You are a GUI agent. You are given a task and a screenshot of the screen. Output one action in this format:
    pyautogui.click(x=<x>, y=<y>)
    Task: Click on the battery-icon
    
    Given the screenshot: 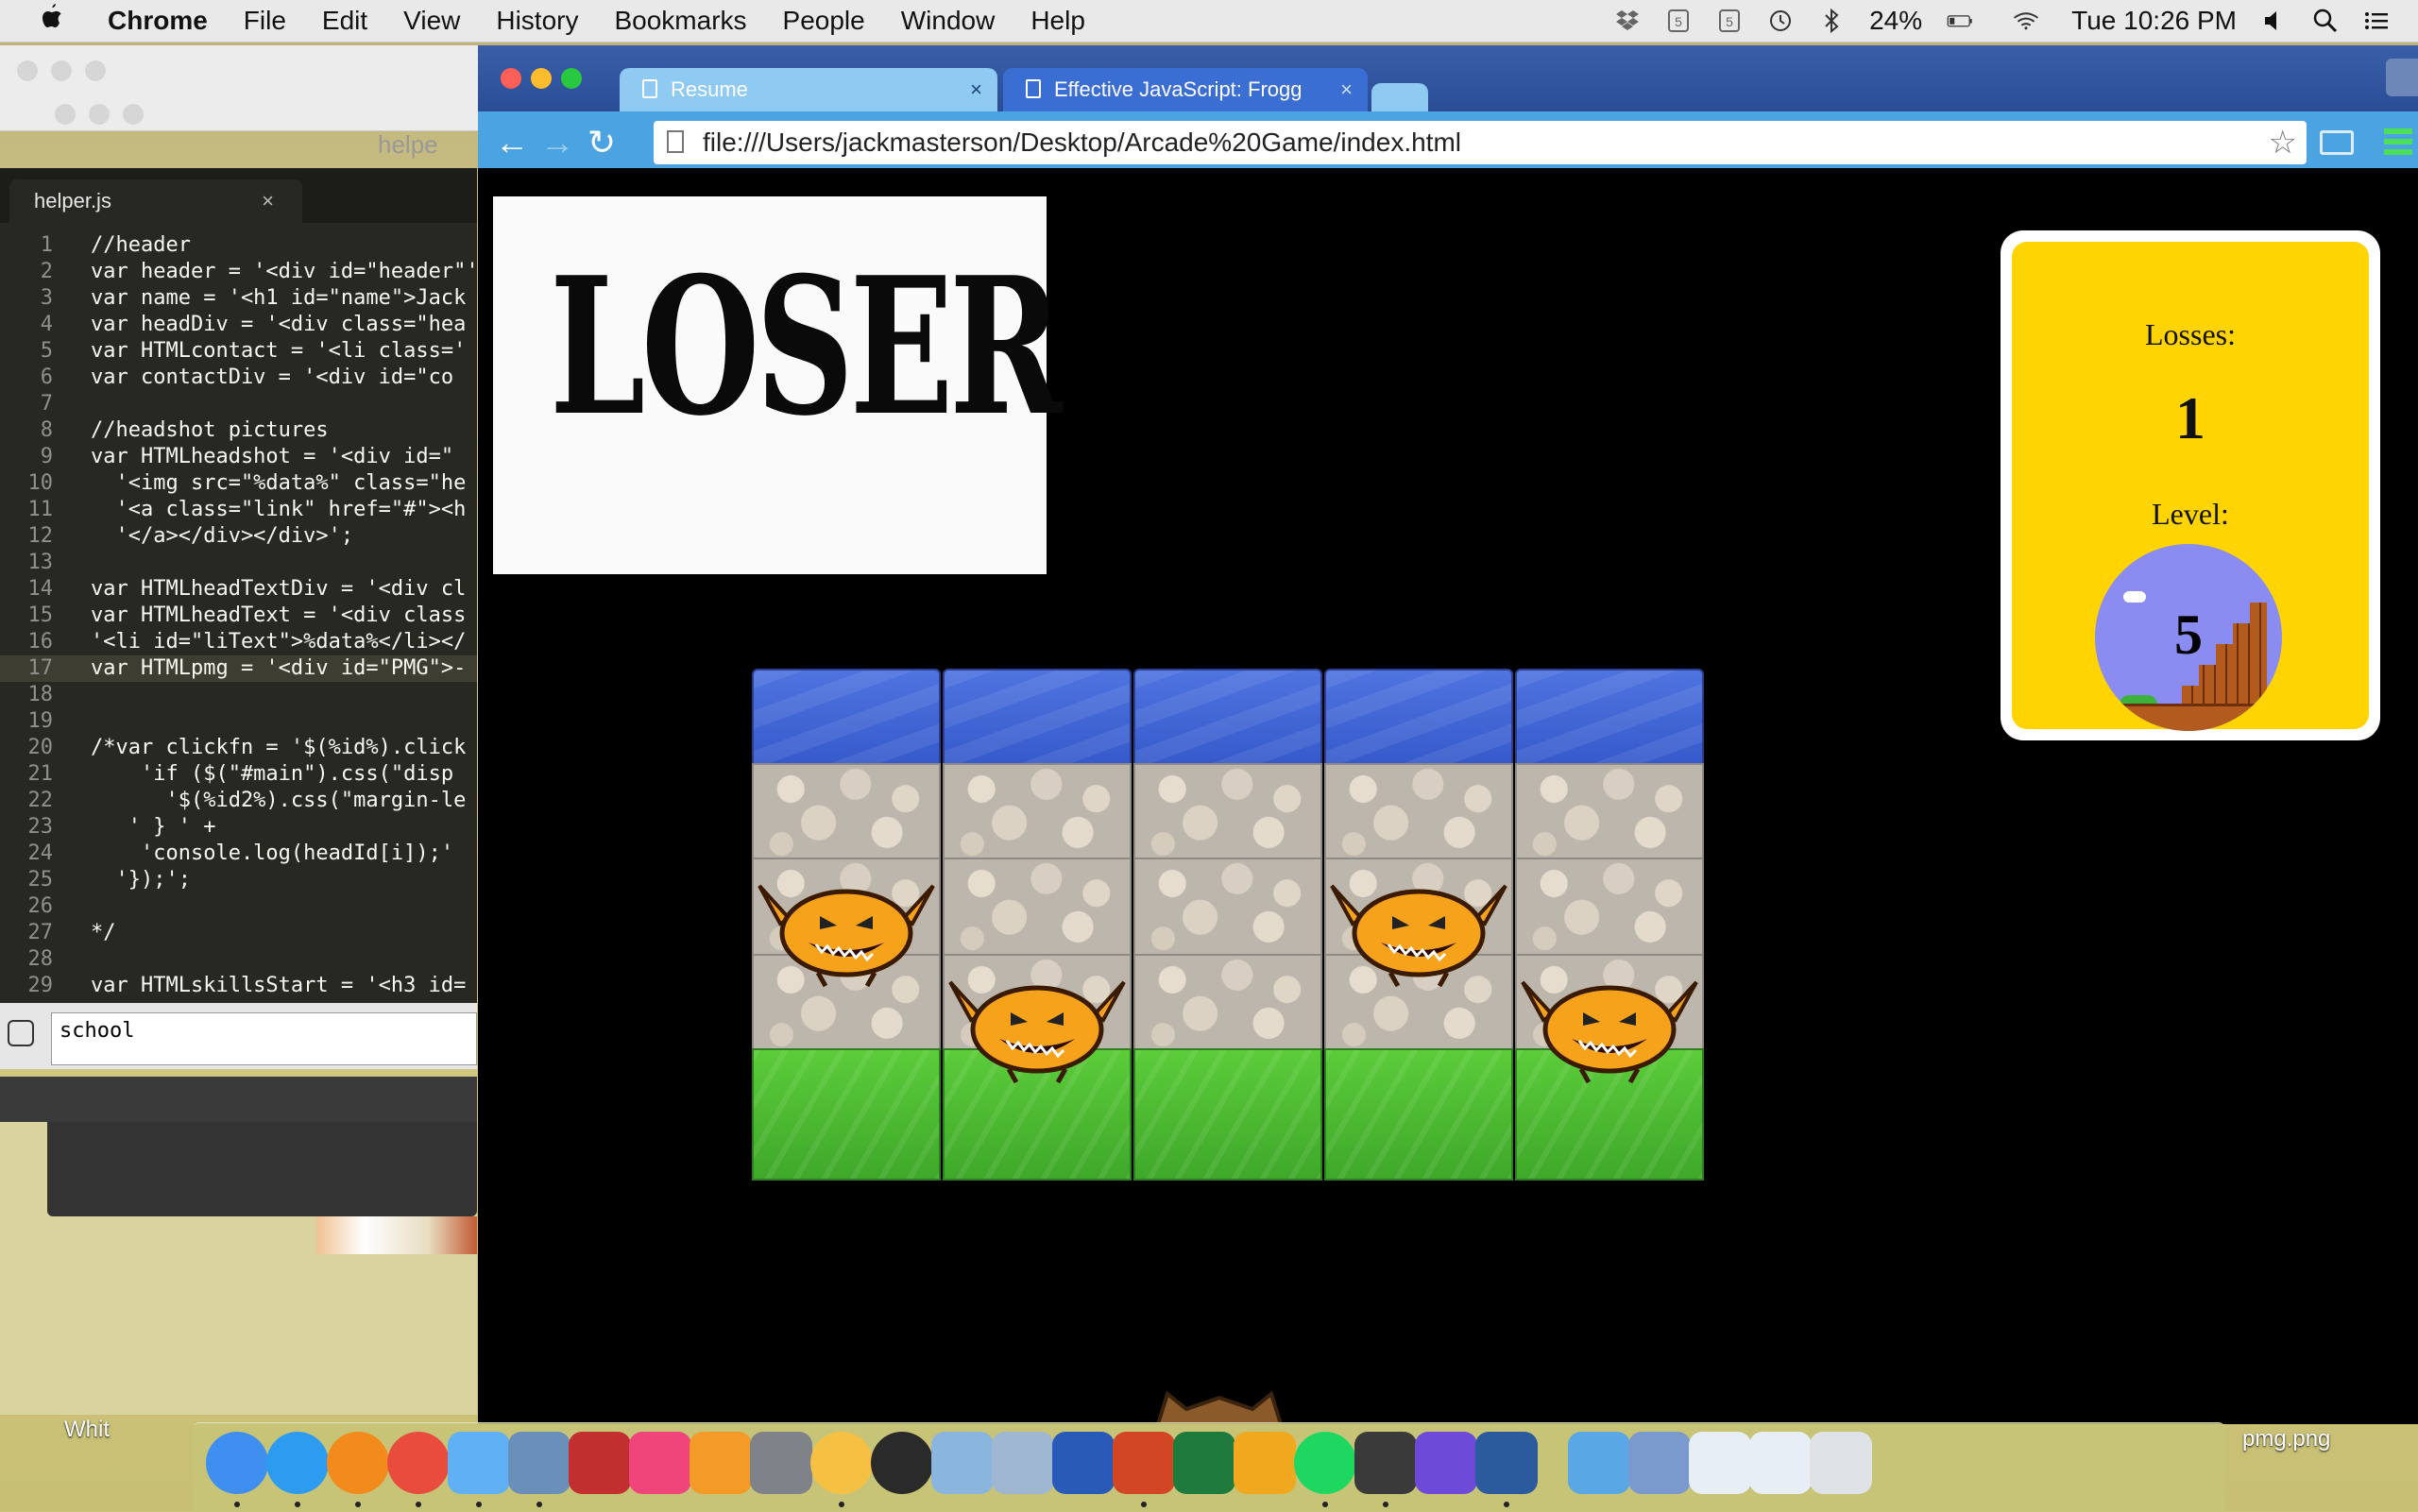 What is the action you would take?
    pyautogui.click(x=1967, y=21)
    